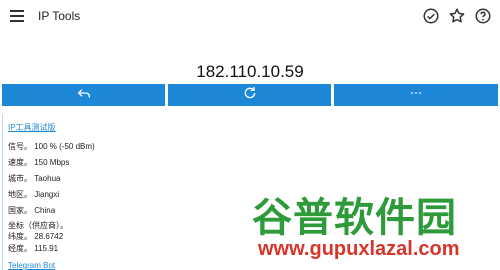  I want to click on ip-tools-beta-link: IP工具测试版, so click(32, 127).